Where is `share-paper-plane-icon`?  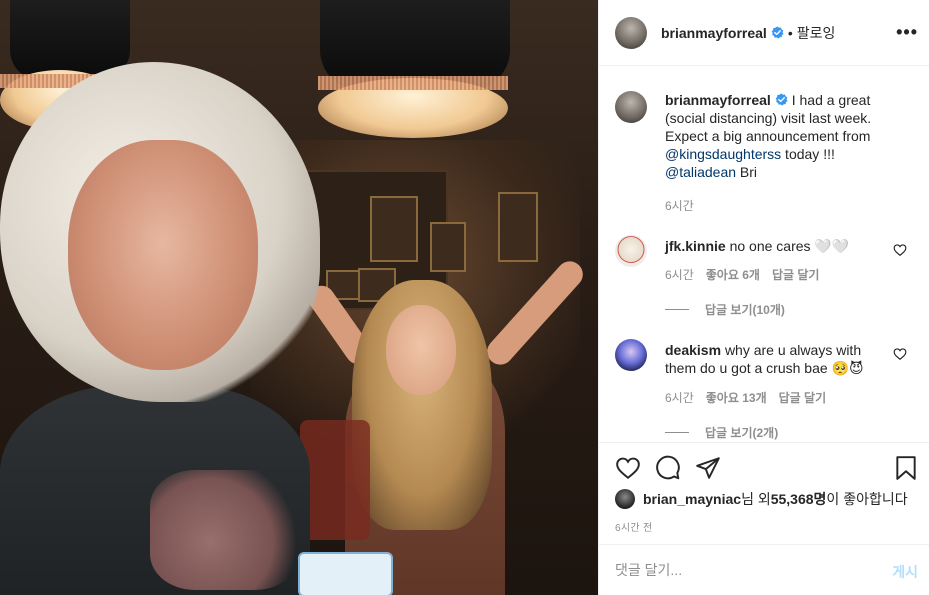 share-paper-plane-icon is located at coordinates (708, 468).